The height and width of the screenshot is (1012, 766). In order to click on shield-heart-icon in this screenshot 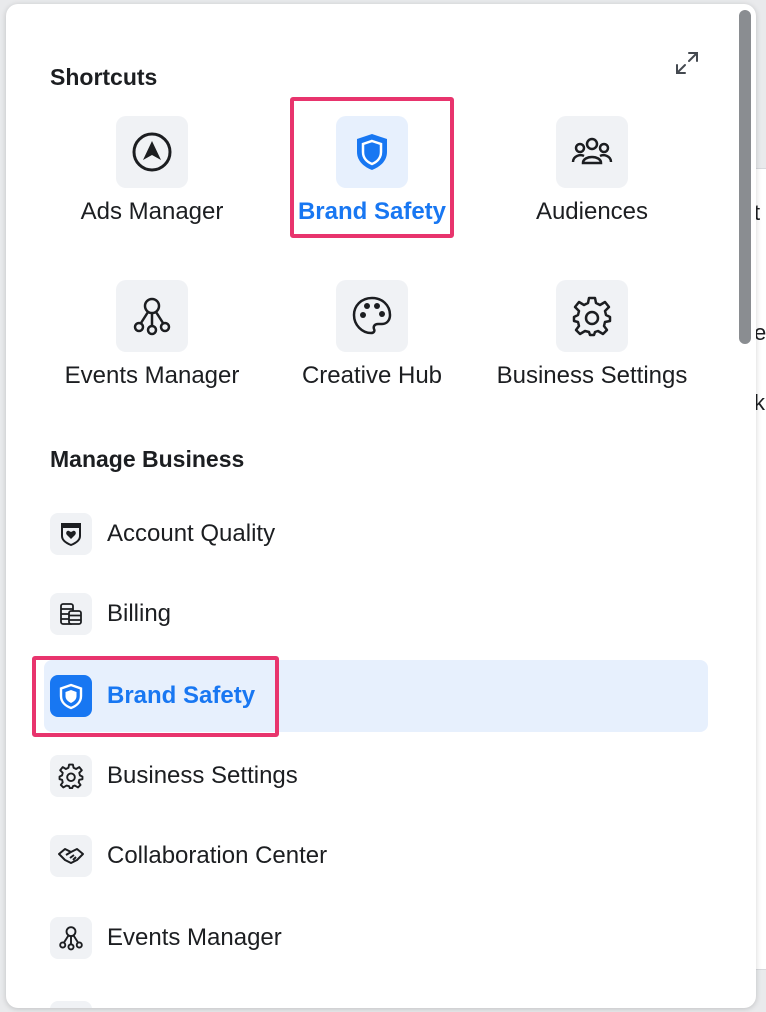, I will do `click(71, 535)`.